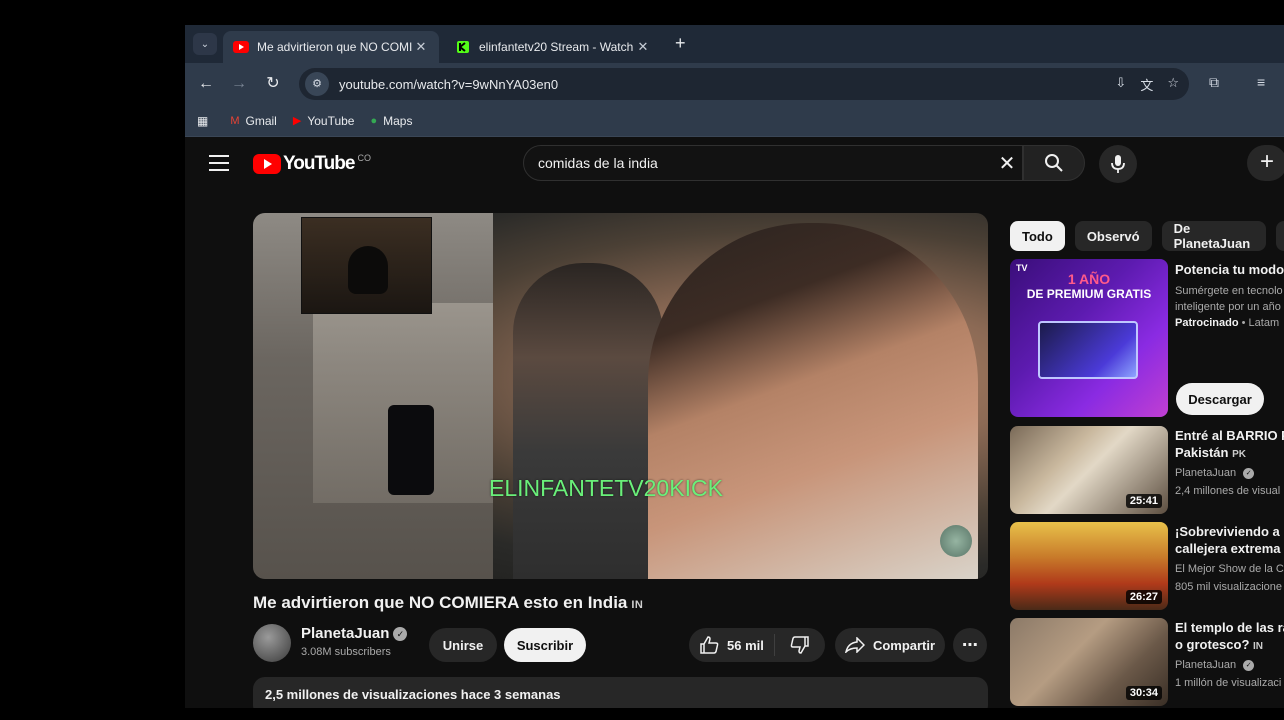  I want to click on share-icon, so click(854, 645).